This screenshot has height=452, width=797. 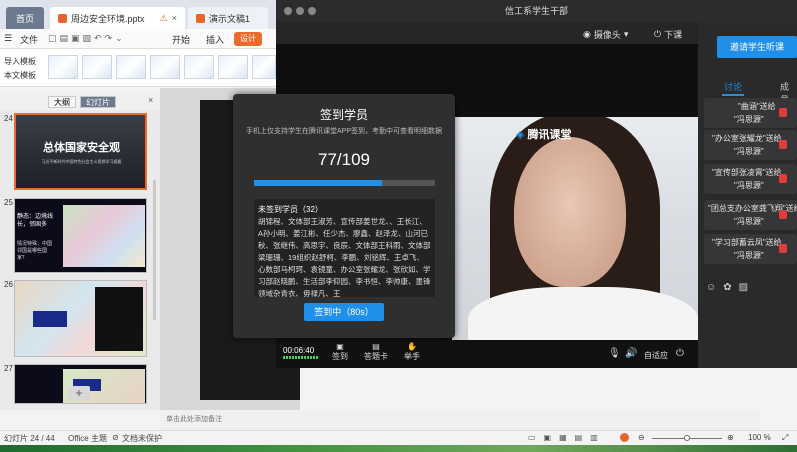 I want to click on map-image, so click(x=104, y=236).